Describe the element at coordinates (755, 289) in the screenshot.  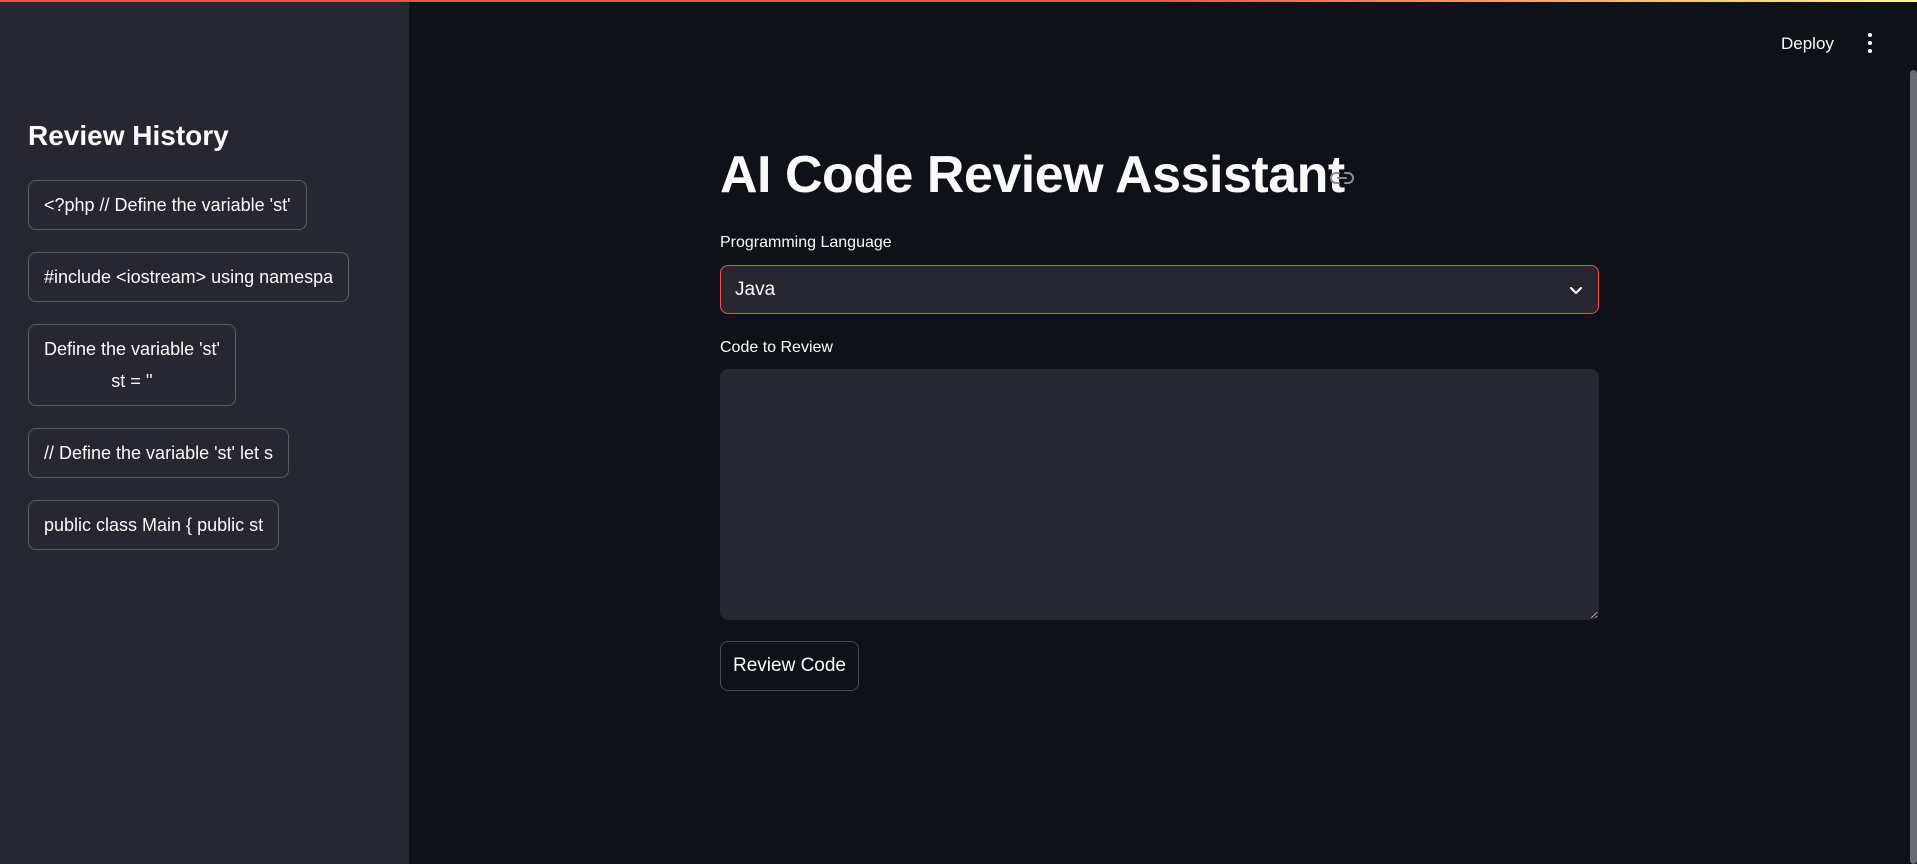
I see `language-select-value: Java` at that location.